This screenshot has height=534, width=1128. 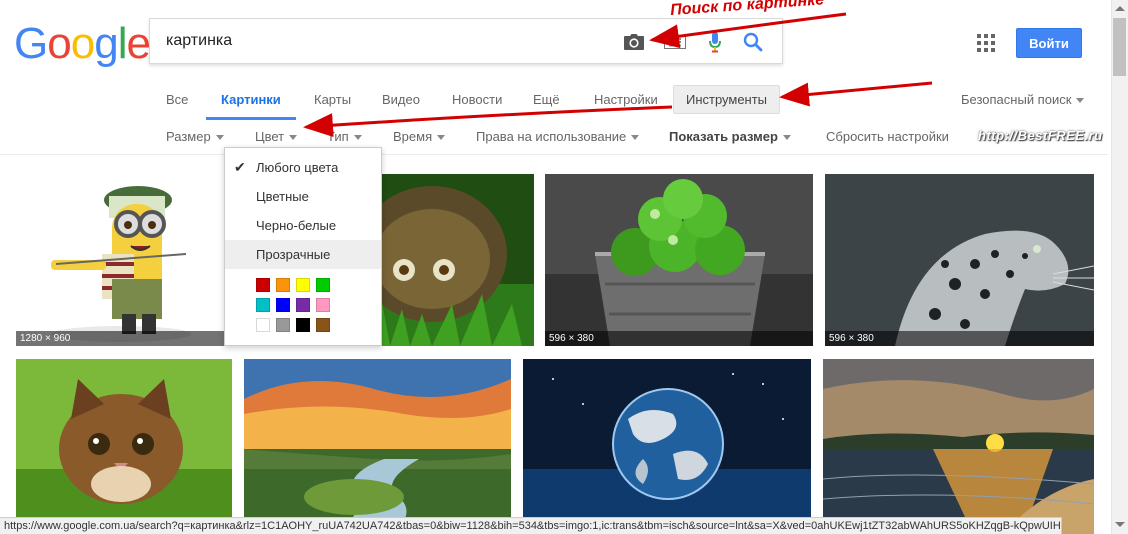 I want to click on menu-item-transparent: Прозрачные, so click(x=303, y=254).